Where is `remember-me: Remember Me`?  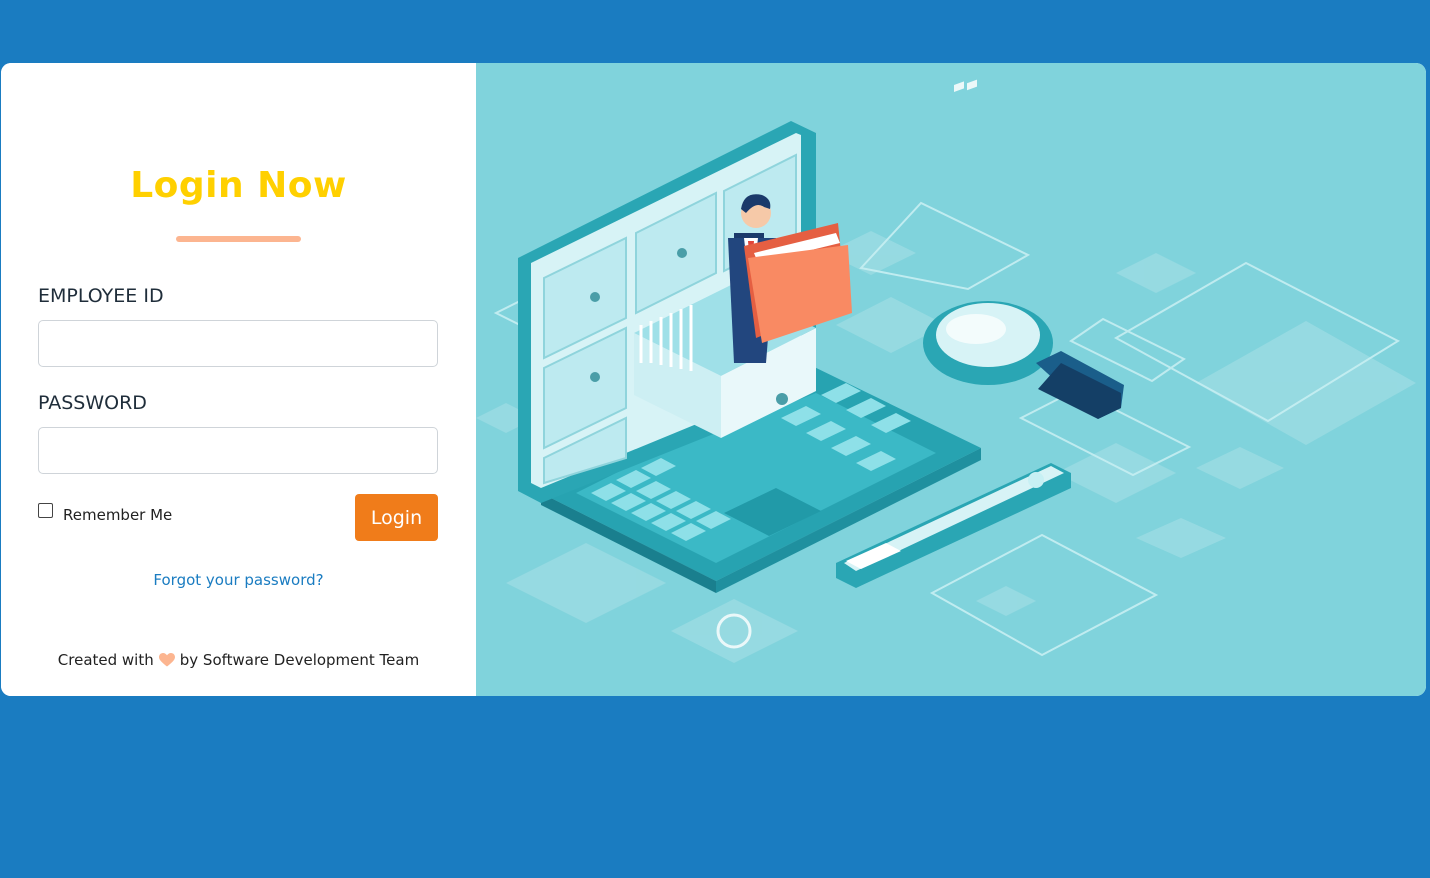
remember-me: Remember Me is located at coordinates (105, 512).